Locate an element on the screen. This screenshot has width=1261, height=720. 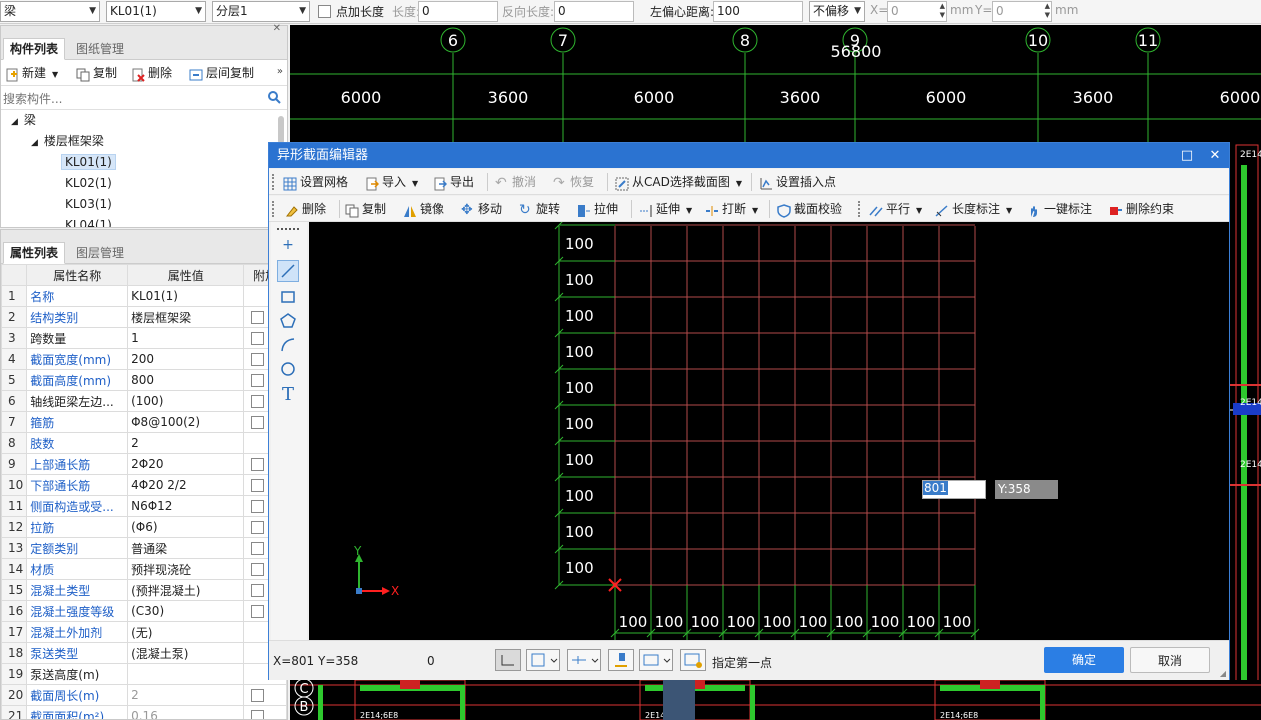
maximize-icon: □ is located at coordinates (1187, 155).